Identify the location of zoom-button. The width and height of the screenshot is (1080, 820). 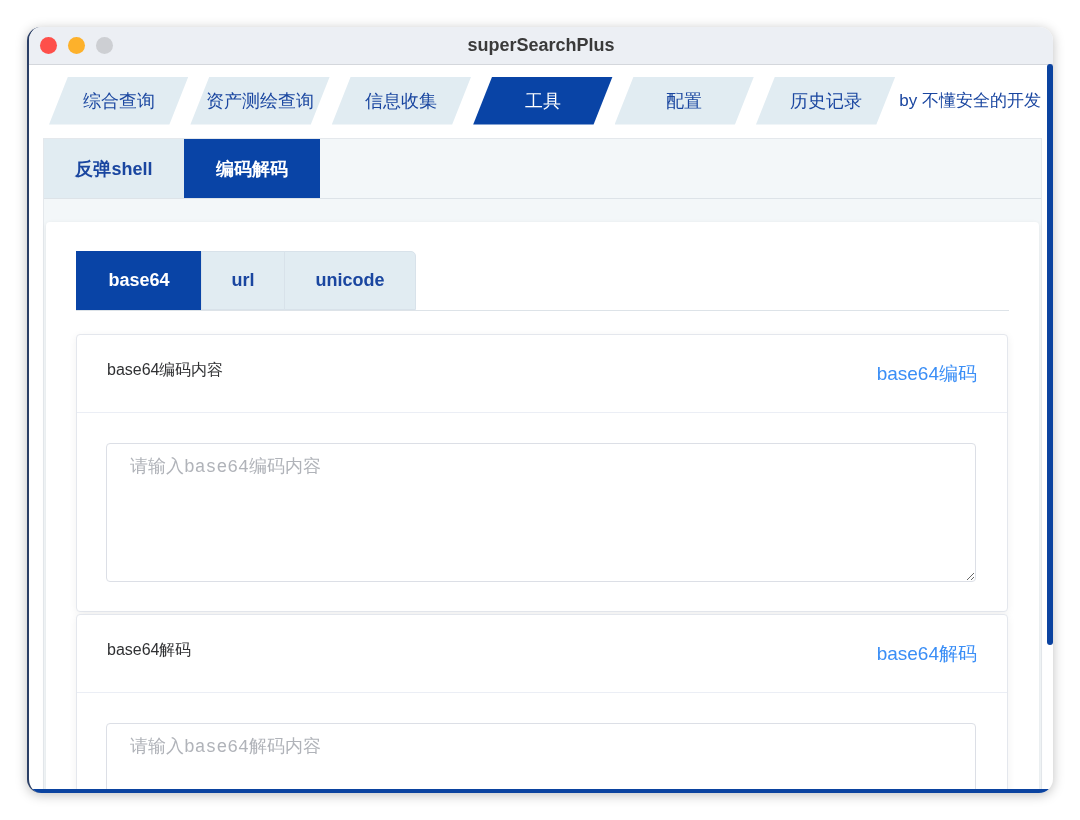
(104, 45).